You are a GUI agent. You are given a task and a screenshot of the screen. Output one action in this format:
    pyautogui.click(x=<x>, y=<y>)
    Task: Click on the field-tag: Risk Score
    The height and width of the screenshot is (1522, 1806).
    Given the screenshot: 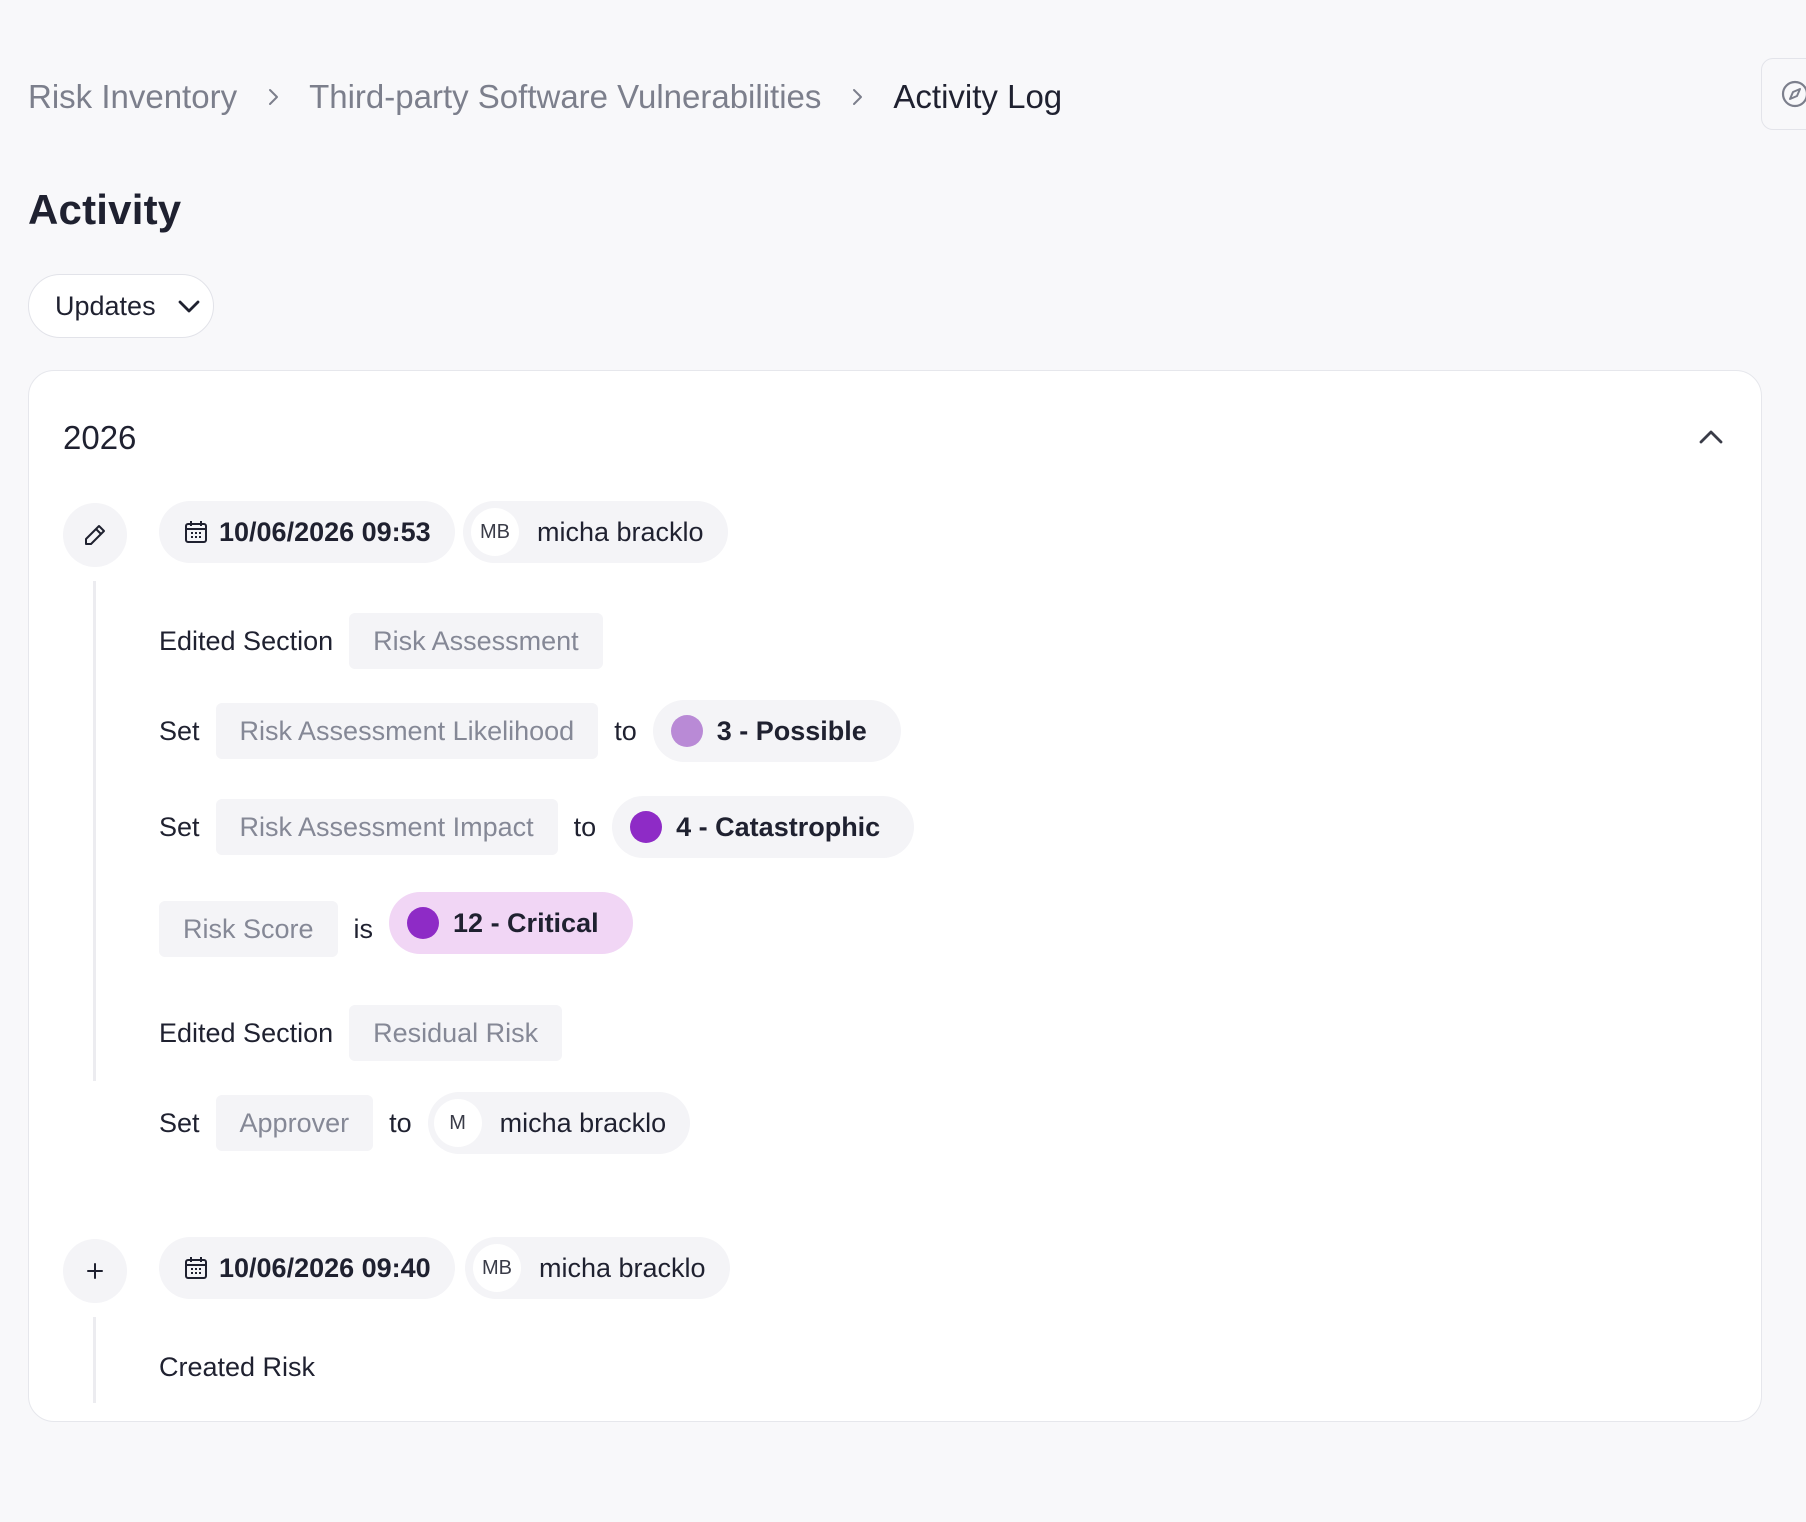 What is the action you would take?
    pyautogui.click(x=248, y=929)
    